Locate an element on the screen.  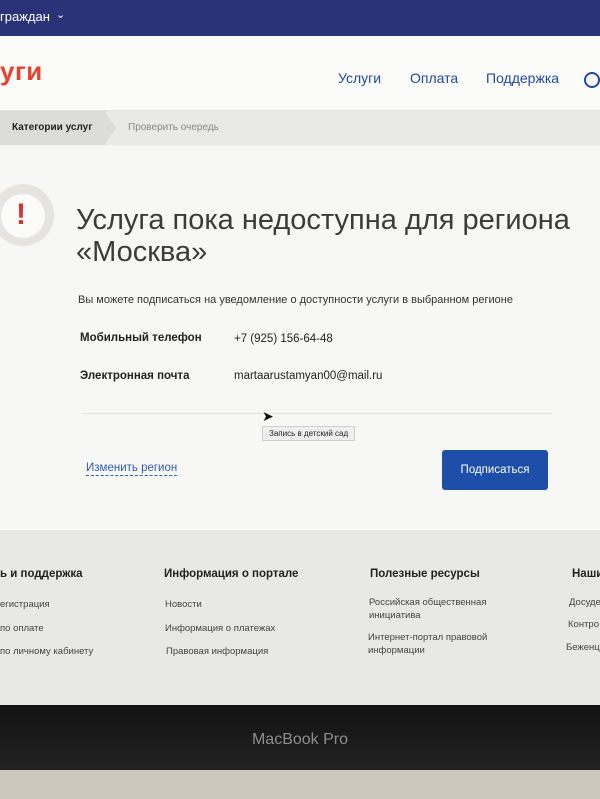
chevron-down-icon: ⌄ is located at coordinates (60, 14).